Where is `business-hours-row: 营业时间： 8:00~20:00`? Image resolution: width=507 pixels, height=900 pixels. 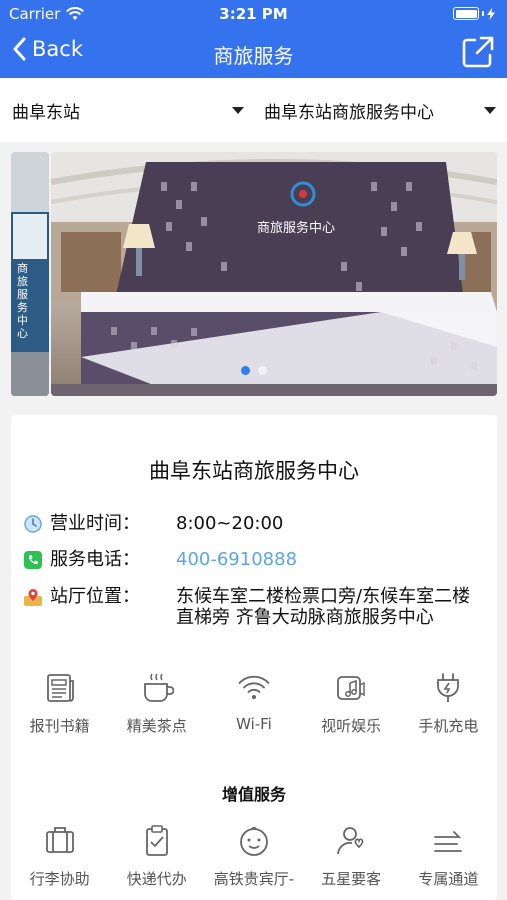 business-hours-row: 营业时间： 8:00~20:00 is located at coordinates (251, 523).